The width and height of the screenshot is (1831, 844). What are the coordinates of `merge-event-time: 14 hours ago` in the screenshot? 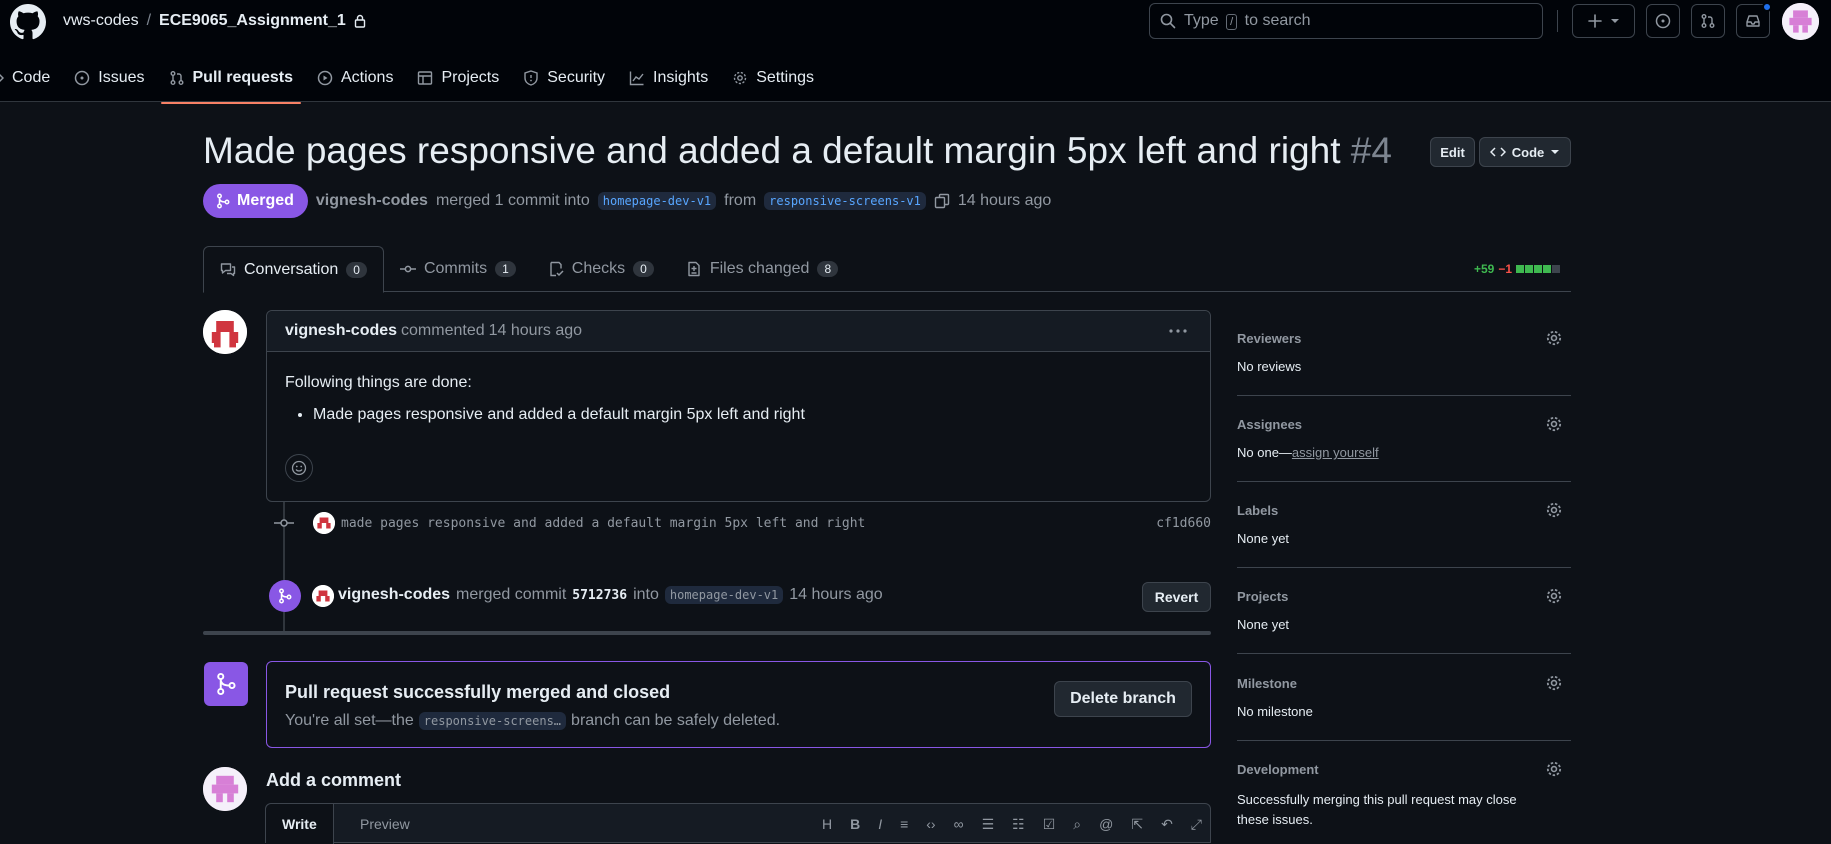 It's located at (835, 595).